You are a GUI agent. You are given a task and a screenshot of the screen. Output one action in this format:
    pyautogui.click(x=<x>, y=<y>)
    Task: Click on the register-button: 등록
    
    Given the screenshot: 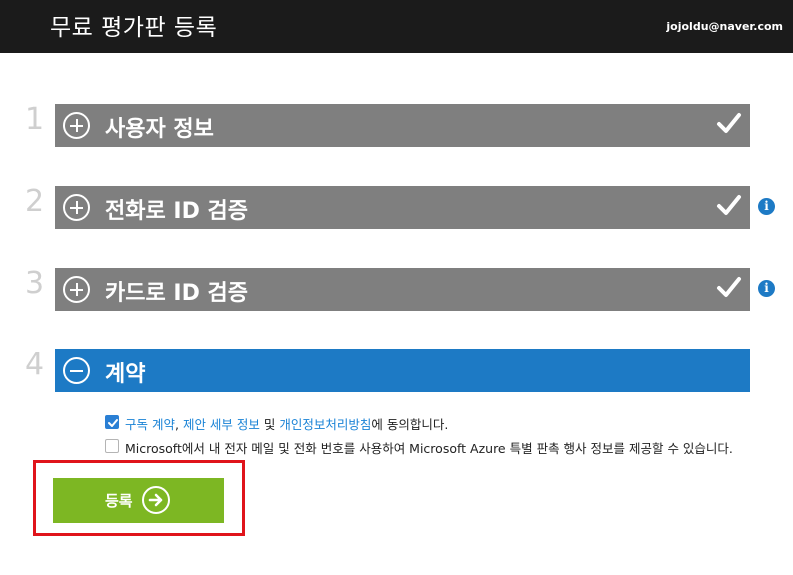 What is the action you would take?
    pyautogui.click(x=138, y=500)
    